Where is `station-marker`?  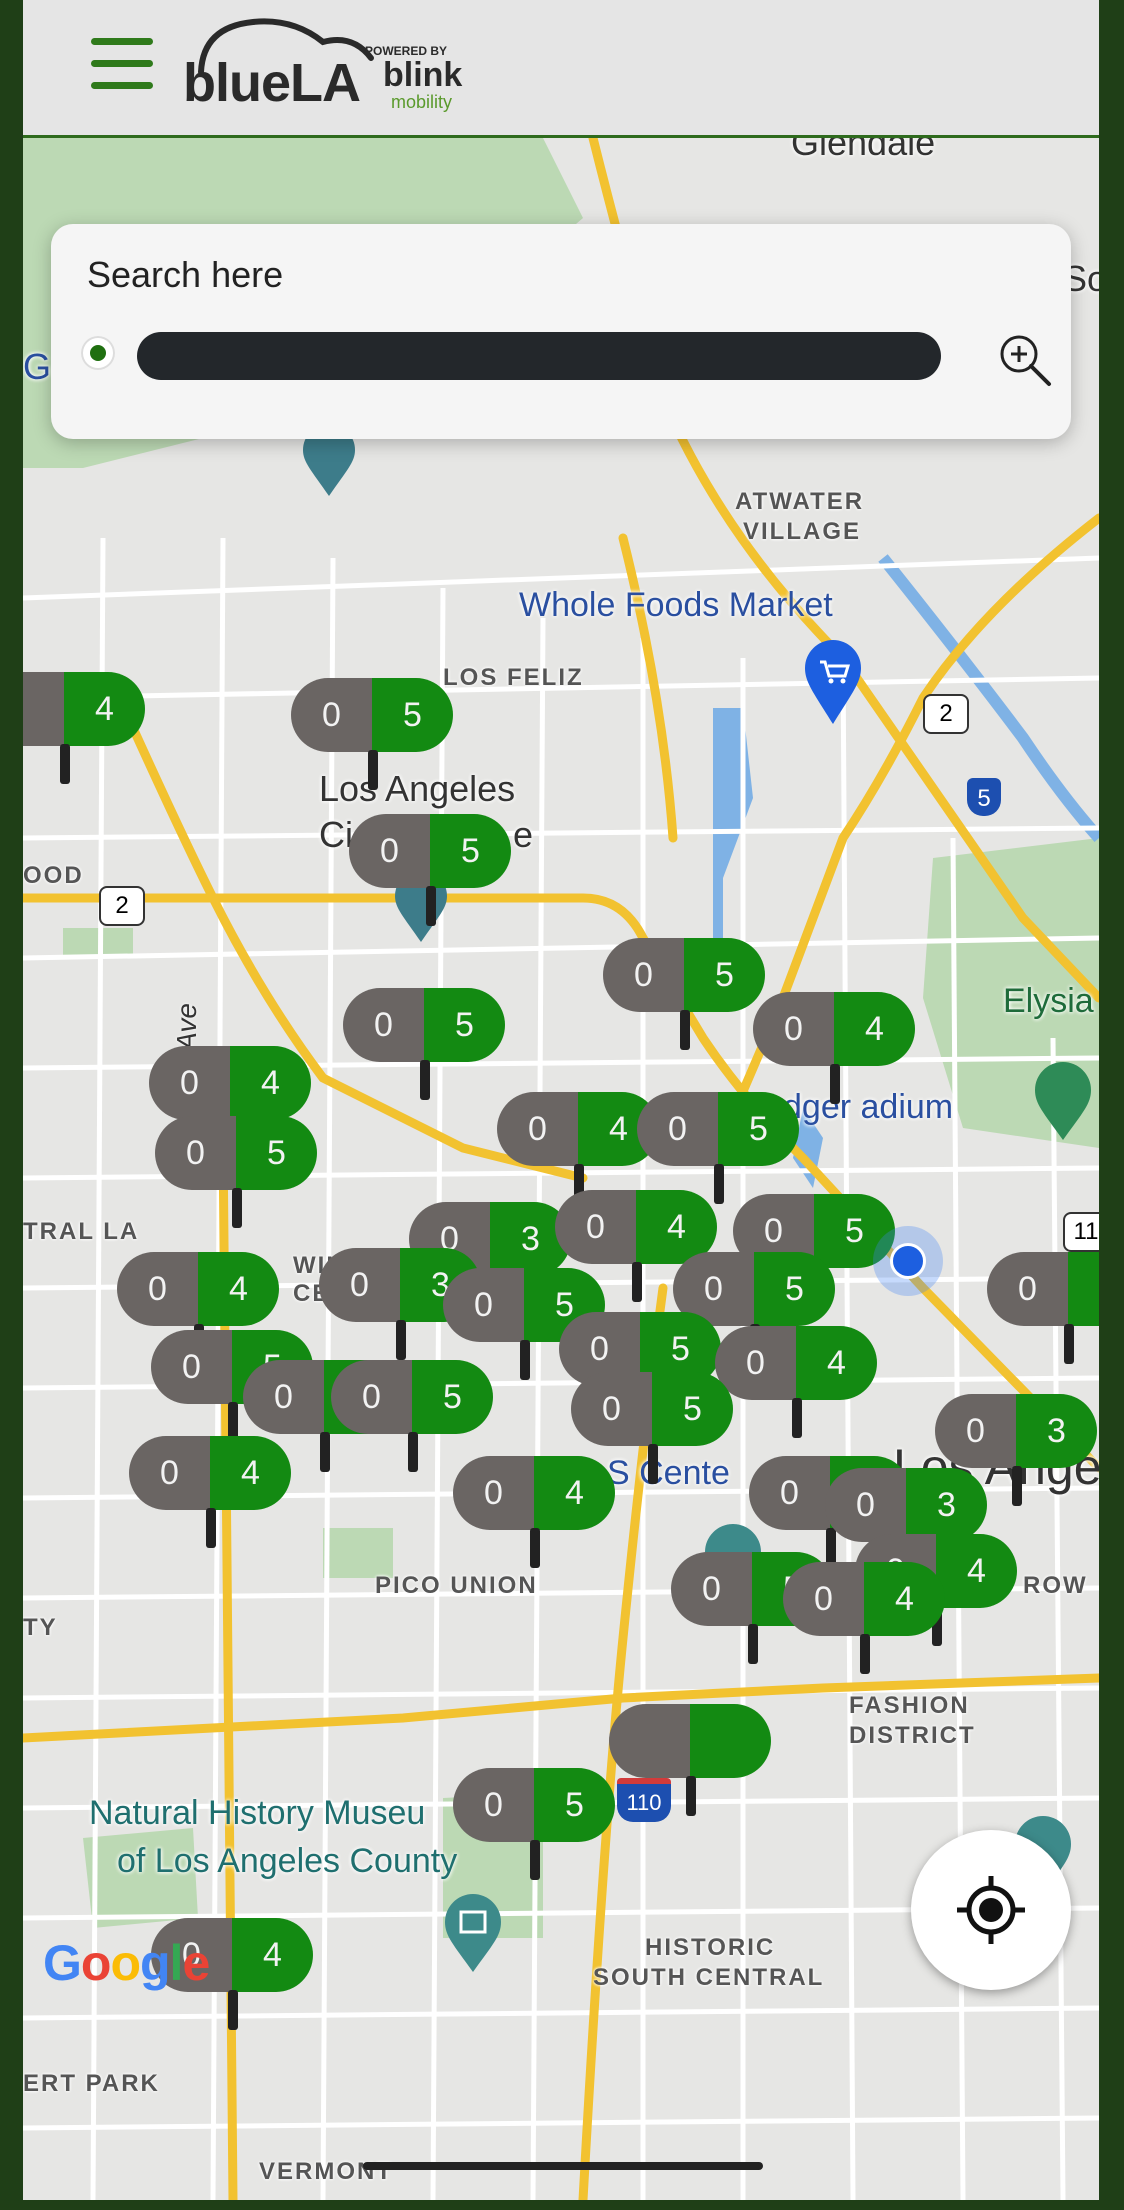
station-marker is located at coordinates (690, 1760).